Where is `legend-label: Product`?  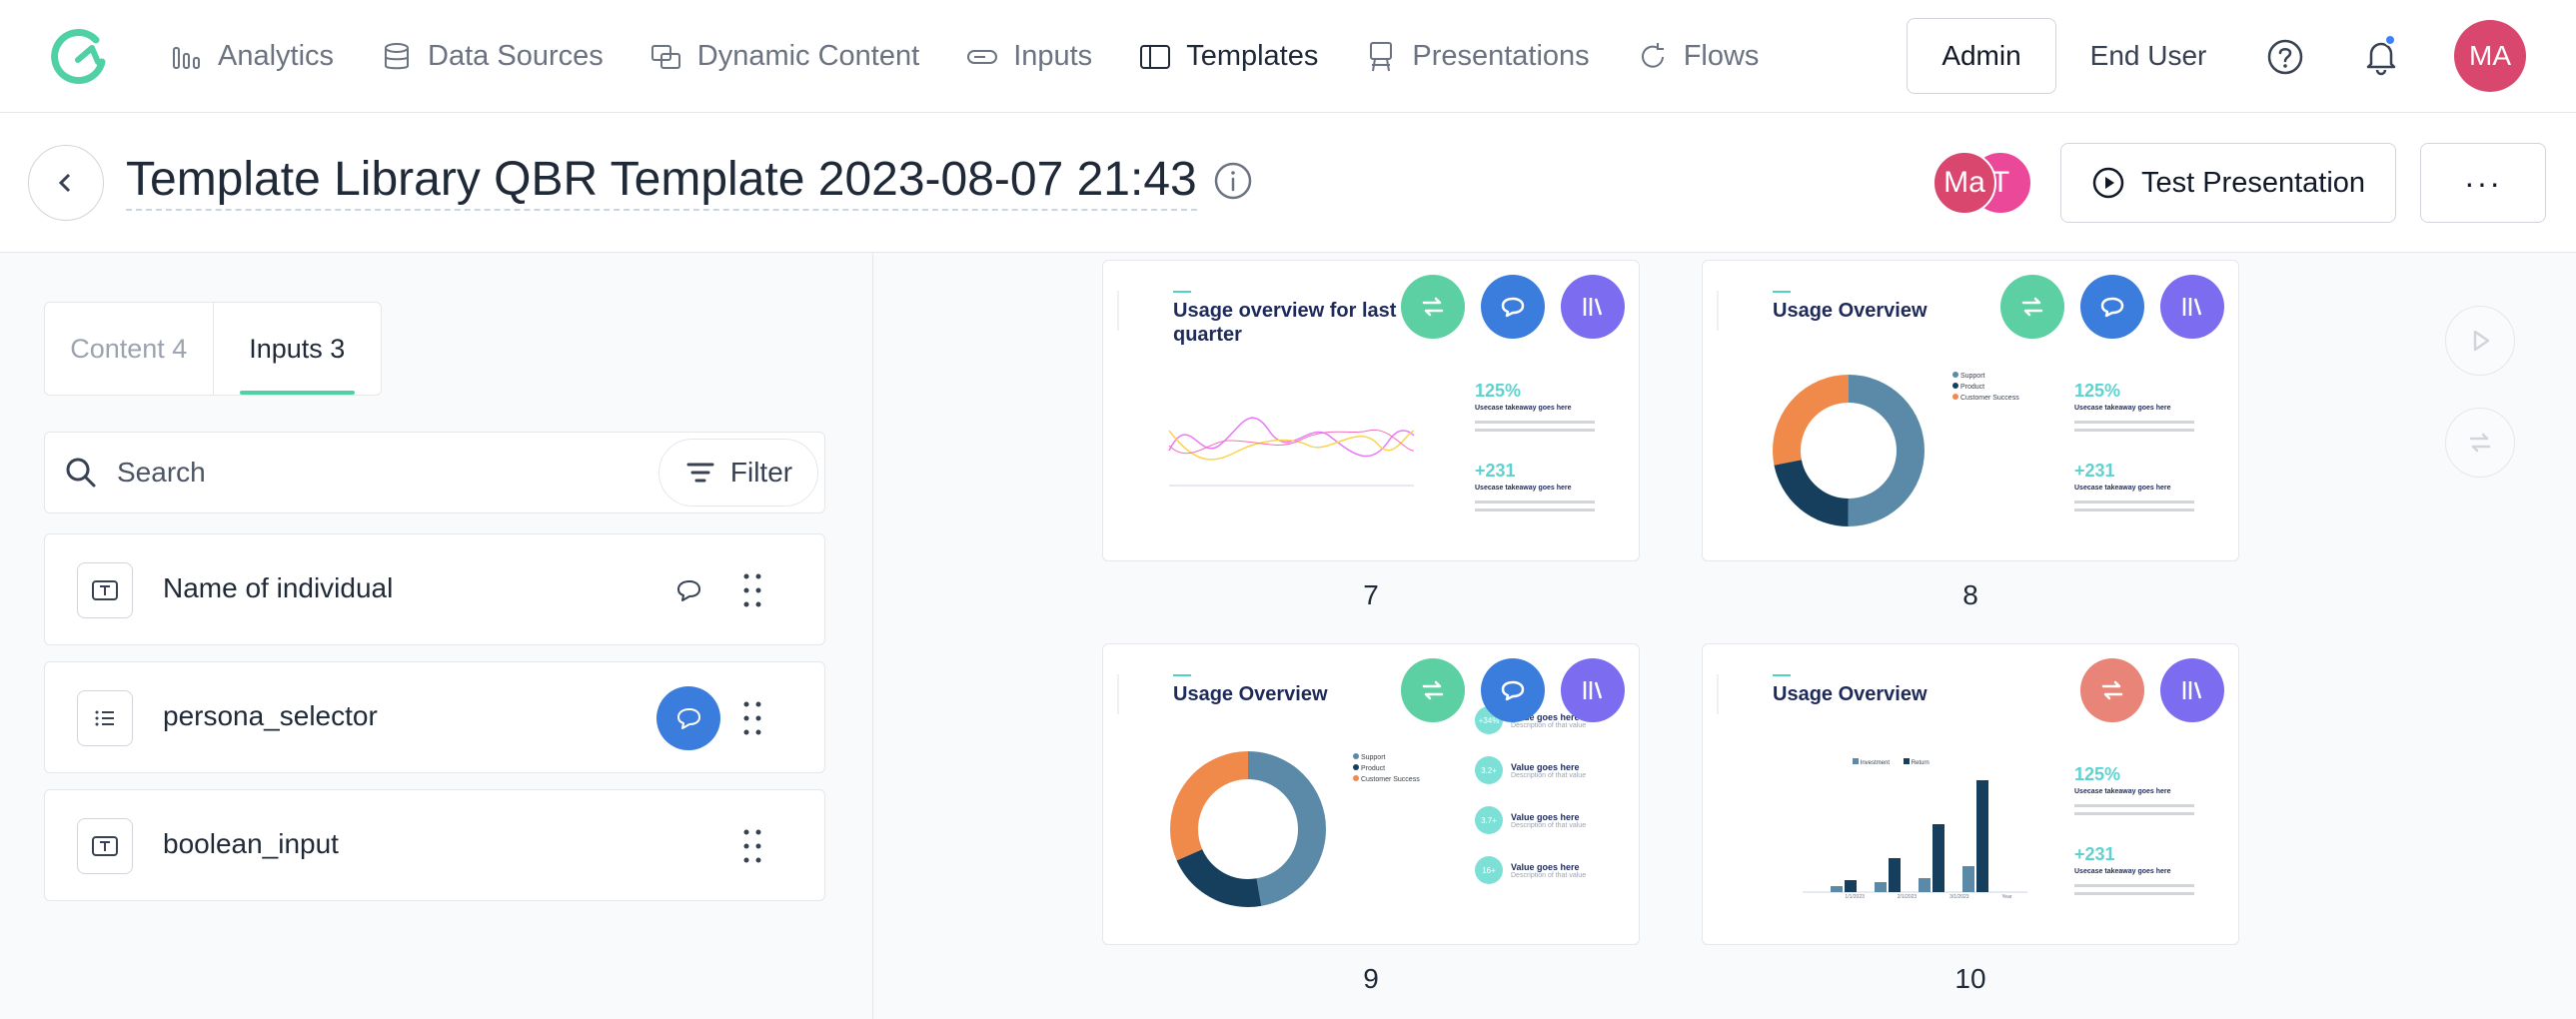 legend-label: Product is located at coordinates (1972, 387).